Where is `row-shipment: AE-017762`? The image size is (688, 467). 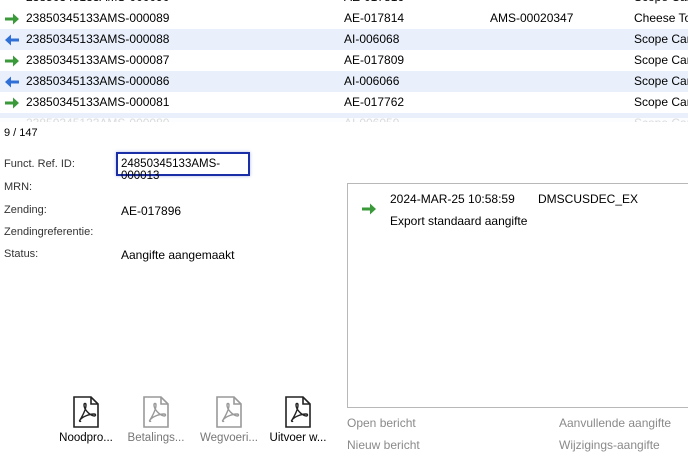
row-shipment: AE-017762 is located at coordinates (374, 102).